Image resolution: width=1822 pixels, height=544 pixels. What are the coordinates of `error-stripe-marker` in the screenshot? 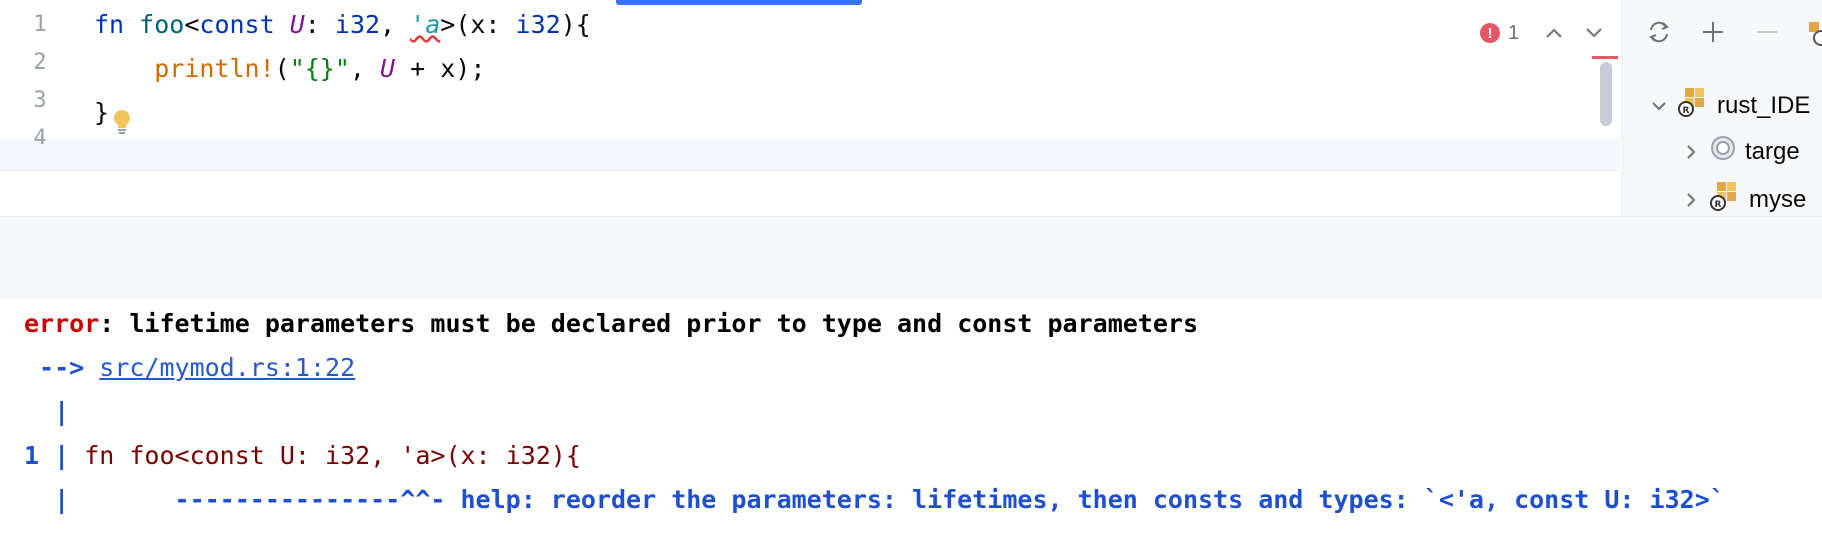 It's located at (1605, 57).